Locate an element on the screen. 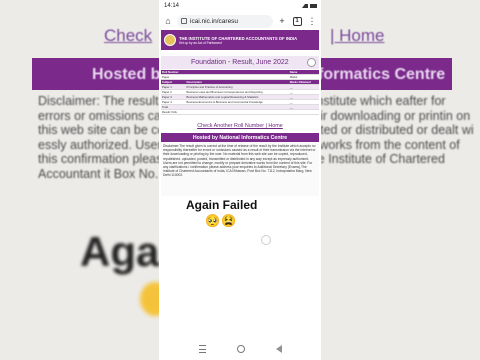  status-bar: 14:14 is located at coordinates (240, 6).